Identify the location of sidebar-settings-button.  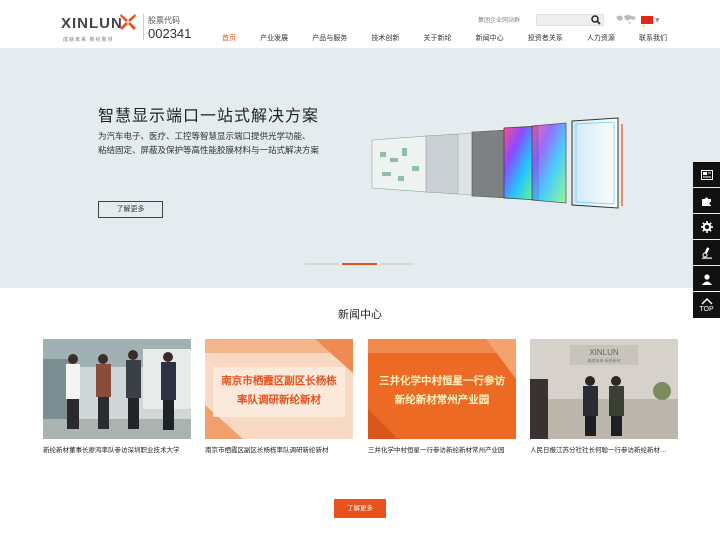
(706, 226).